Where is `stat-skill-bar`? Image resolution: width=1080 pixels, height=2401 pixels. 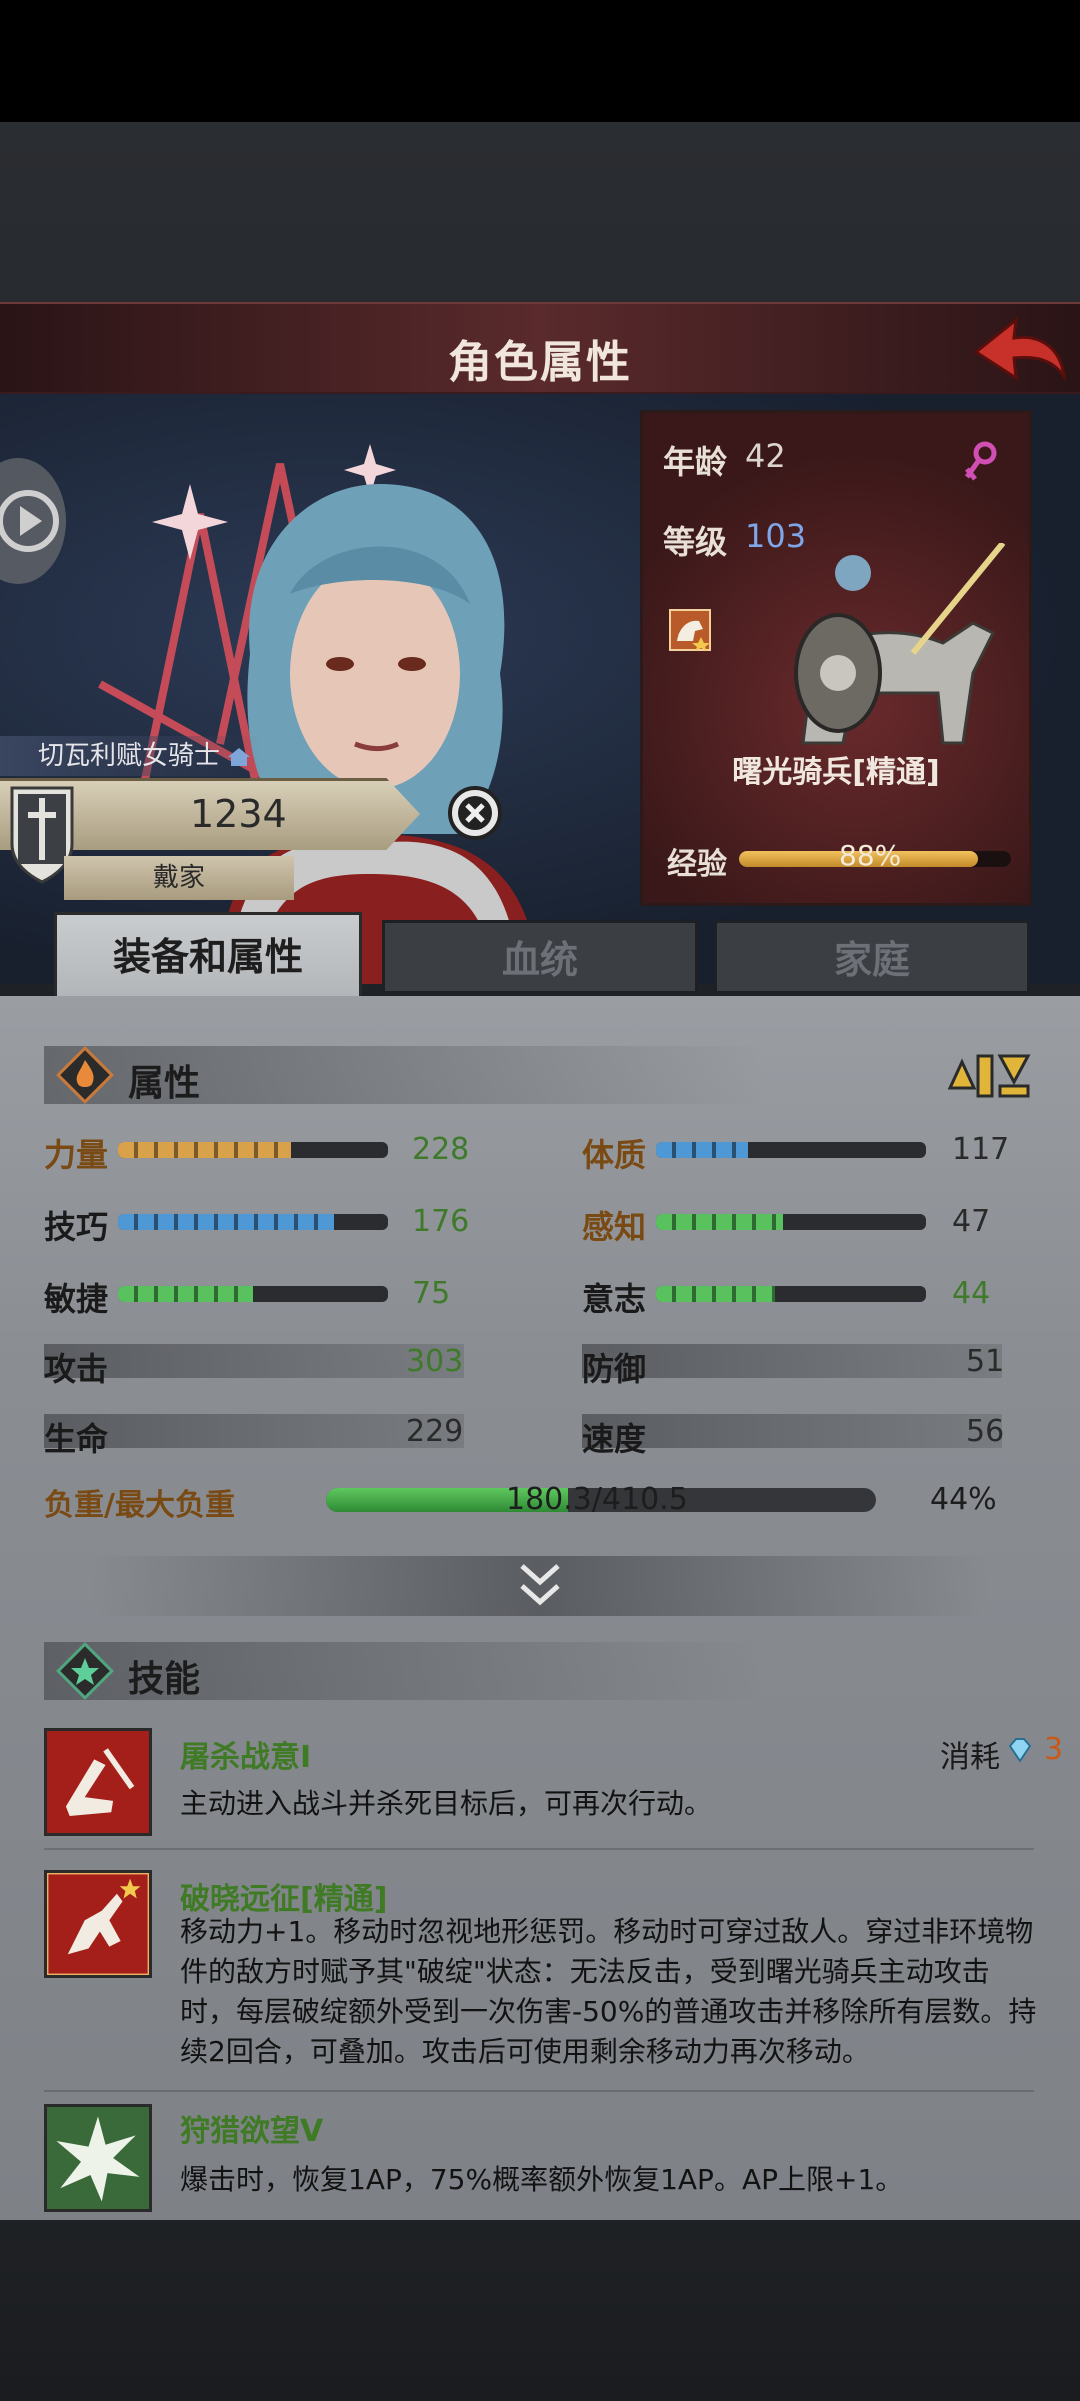 stat-skill-bar is located at coordinates (253, 1222).